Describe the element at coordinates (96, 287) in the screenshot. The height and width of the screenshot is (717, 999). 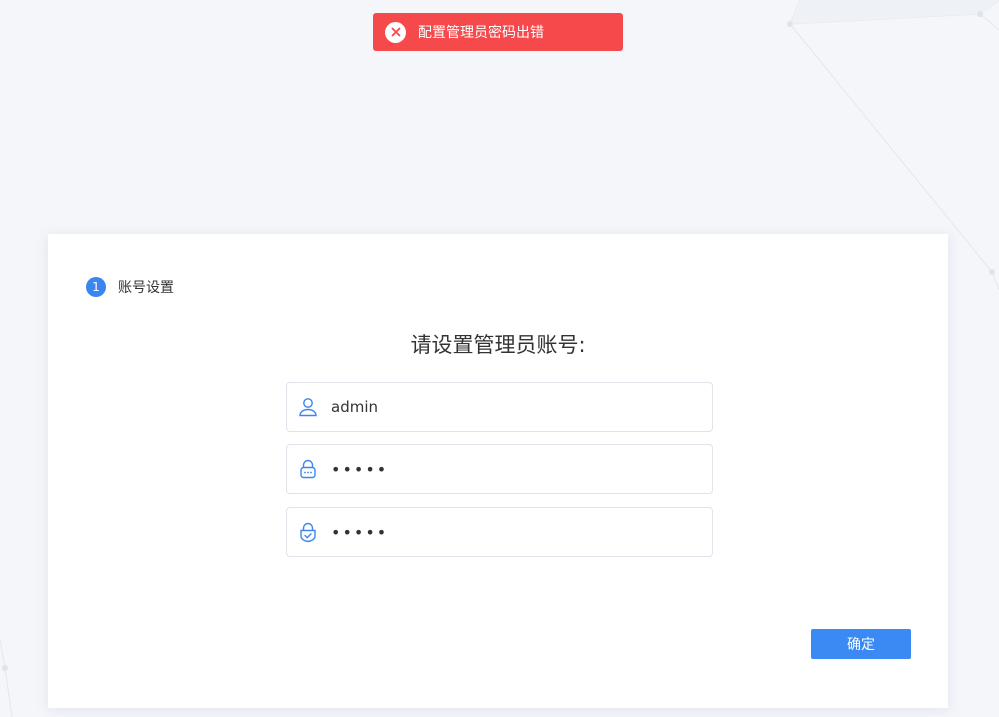
I see `step-number: 1` at that location.